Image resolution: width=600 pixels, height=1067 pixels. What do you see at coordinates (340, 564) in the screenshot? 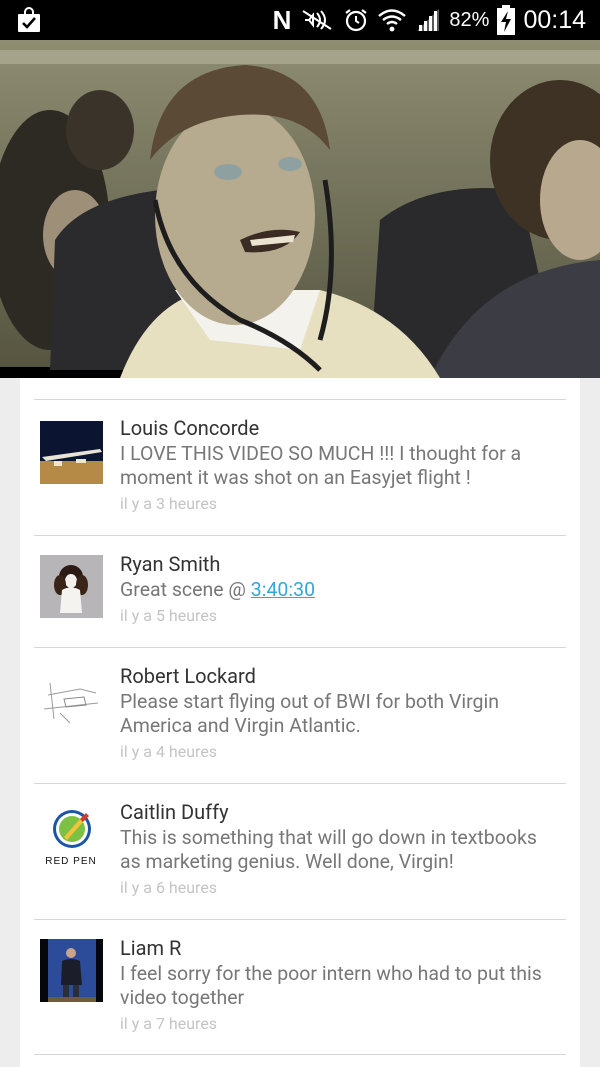
I see `comment-author: Ryan Smith` at bounding box center [340, 564].